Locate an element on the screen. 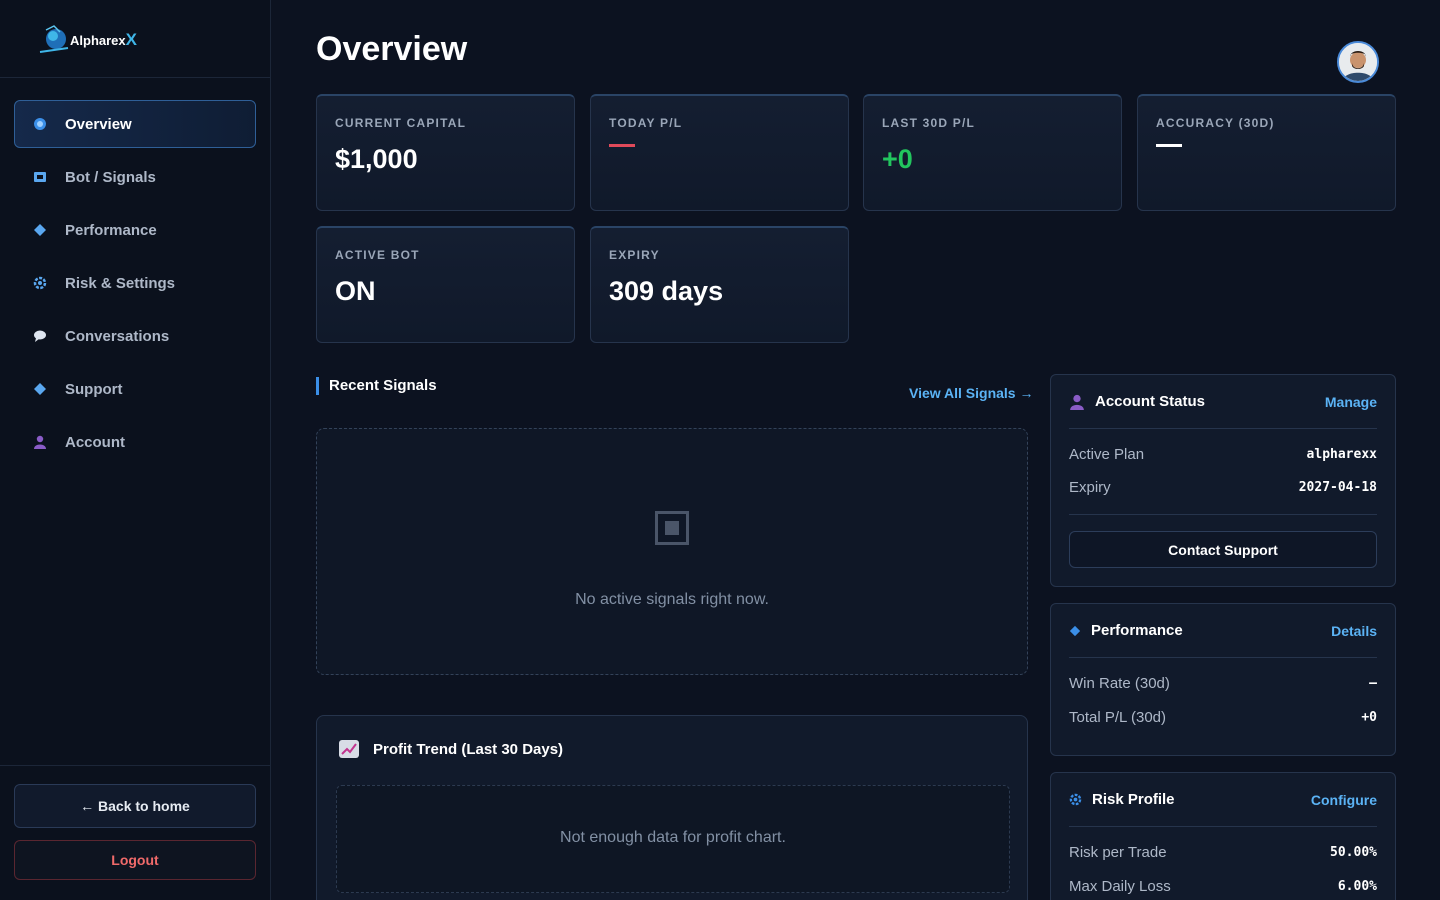 This screenshot has height=900, width=1440. profit-empty-text: Not enough data for profit chart. is located at coordinates (673, 837).